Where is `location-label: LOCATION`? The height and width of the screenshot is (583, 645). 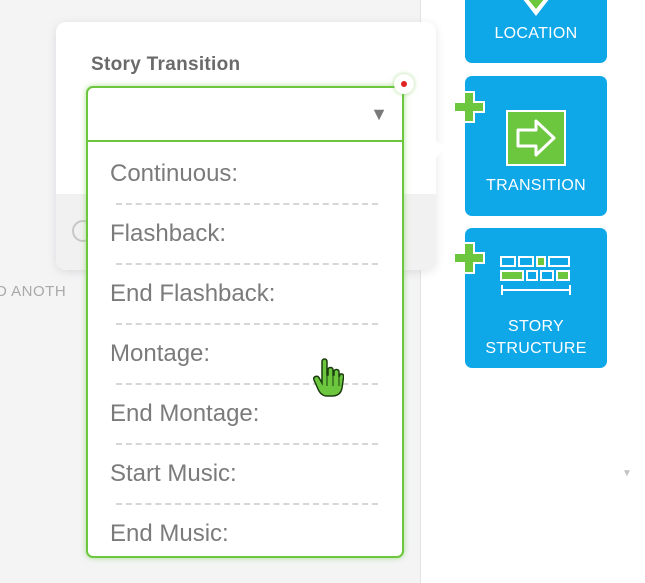 location-label: LOCATION is located at coordinates (536, 33).